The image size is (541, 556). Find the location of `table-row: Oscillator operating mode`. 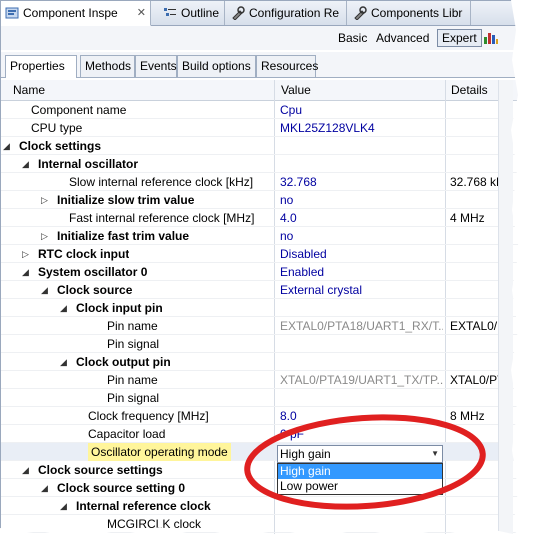

table-row: Oscillator operating mode is located at coordinates (265, 452).